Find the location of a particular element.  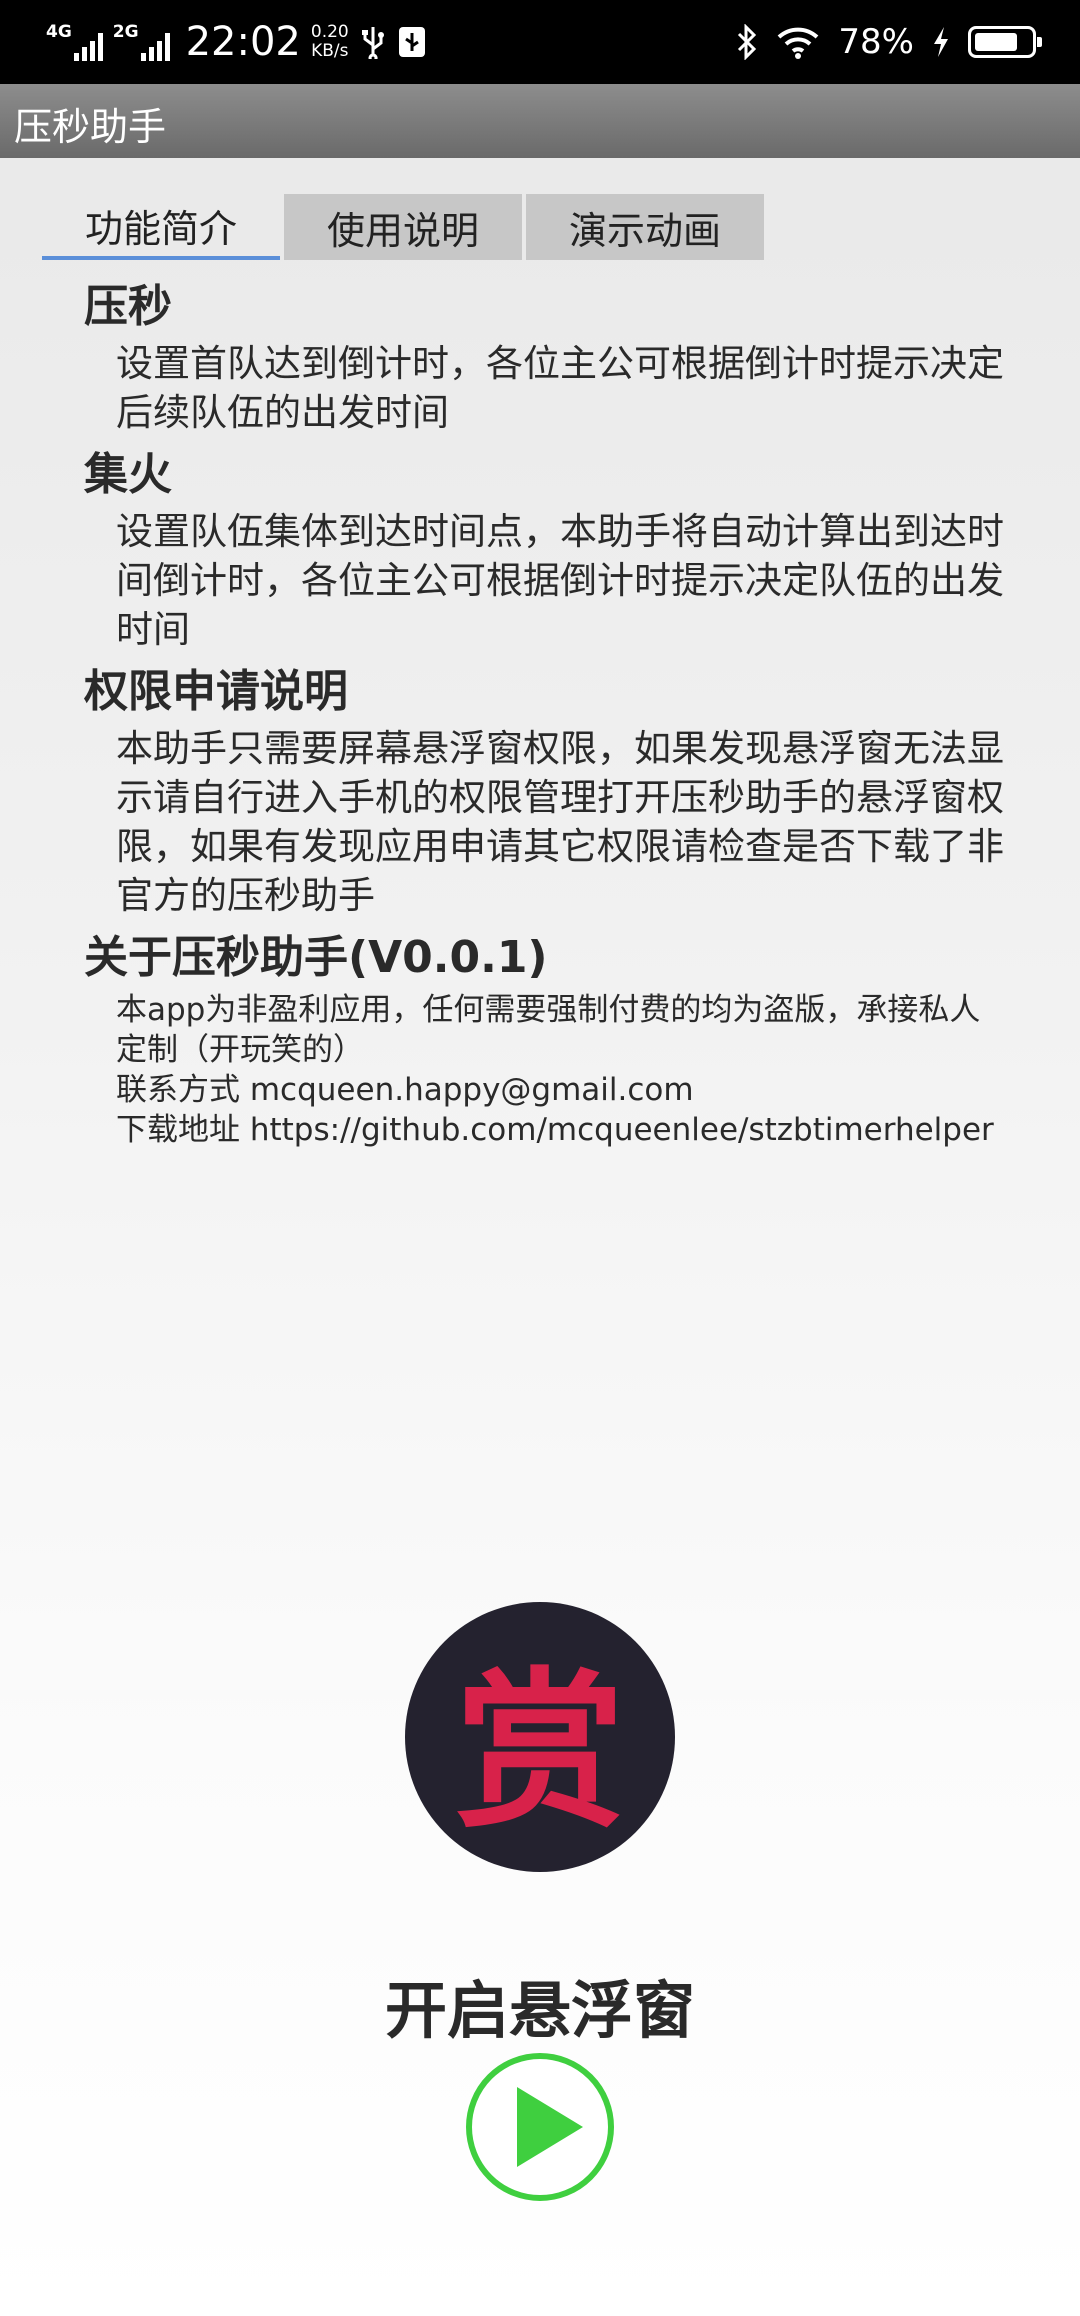

status-right: 78% is located at coordinates (889, 42).